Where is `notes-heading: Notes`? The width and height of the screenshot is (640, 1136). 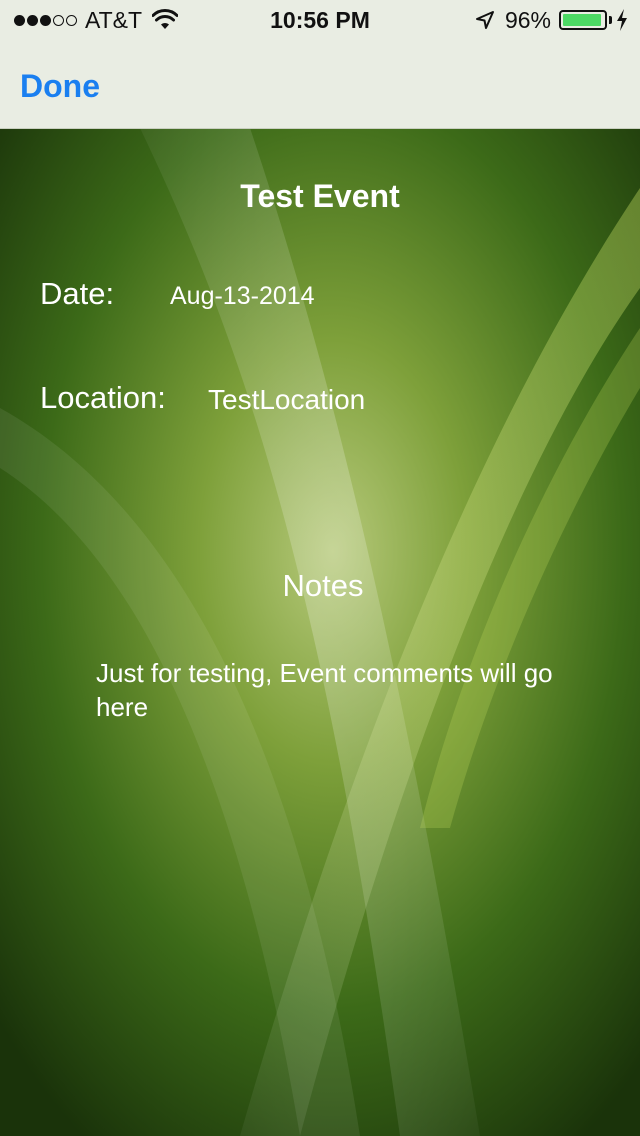
notes-heading: Notes is located at coordinates (323, 585).